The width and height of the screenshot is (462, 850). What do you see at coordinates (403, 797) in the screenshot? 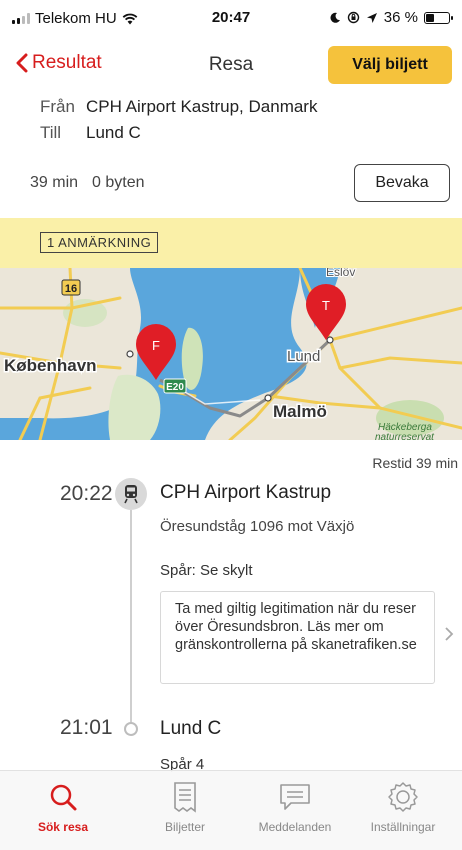
I see `gear-icon` at bounding box center [403, 797].